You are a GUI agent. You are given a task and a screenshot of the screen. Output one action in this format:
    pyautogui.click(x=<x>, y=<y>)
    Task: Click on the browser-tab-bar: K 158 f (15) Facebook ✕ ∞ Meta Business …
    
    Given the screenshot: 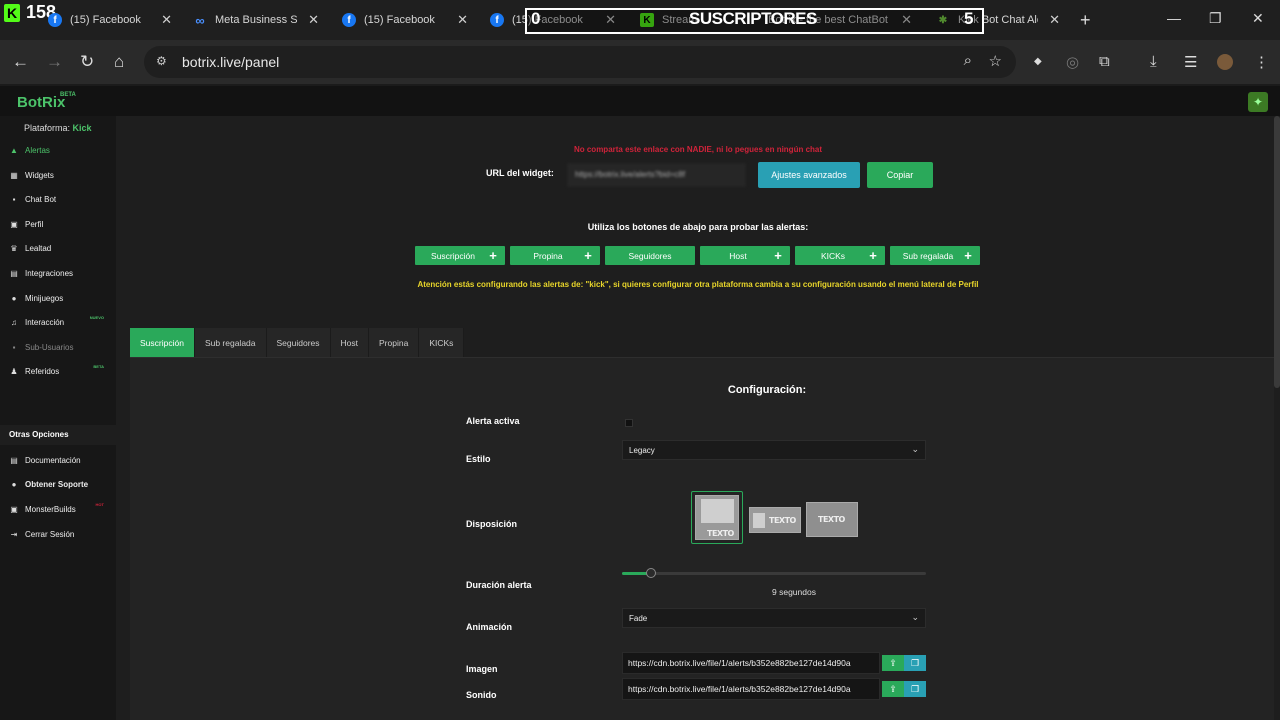 What is the action you would take?
    pyautogui.click(x=640, y=20)
    